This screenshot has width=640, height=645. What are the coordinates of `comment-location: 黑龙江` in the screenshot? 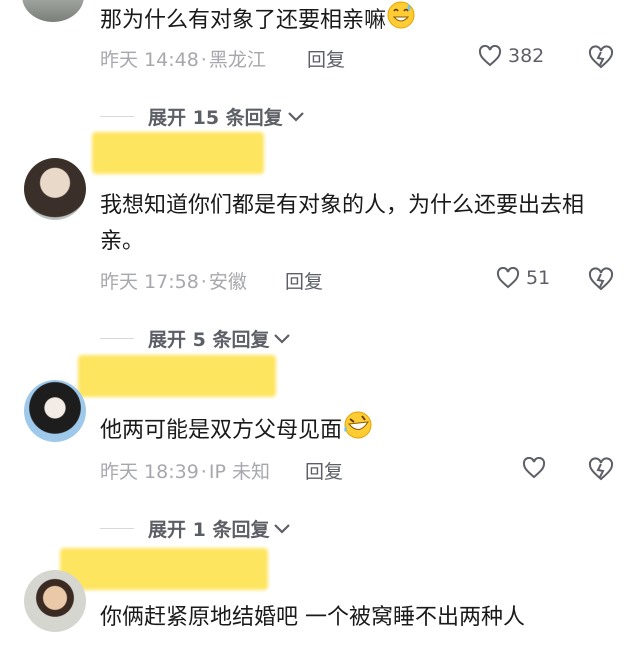 It's located at (237, 60).